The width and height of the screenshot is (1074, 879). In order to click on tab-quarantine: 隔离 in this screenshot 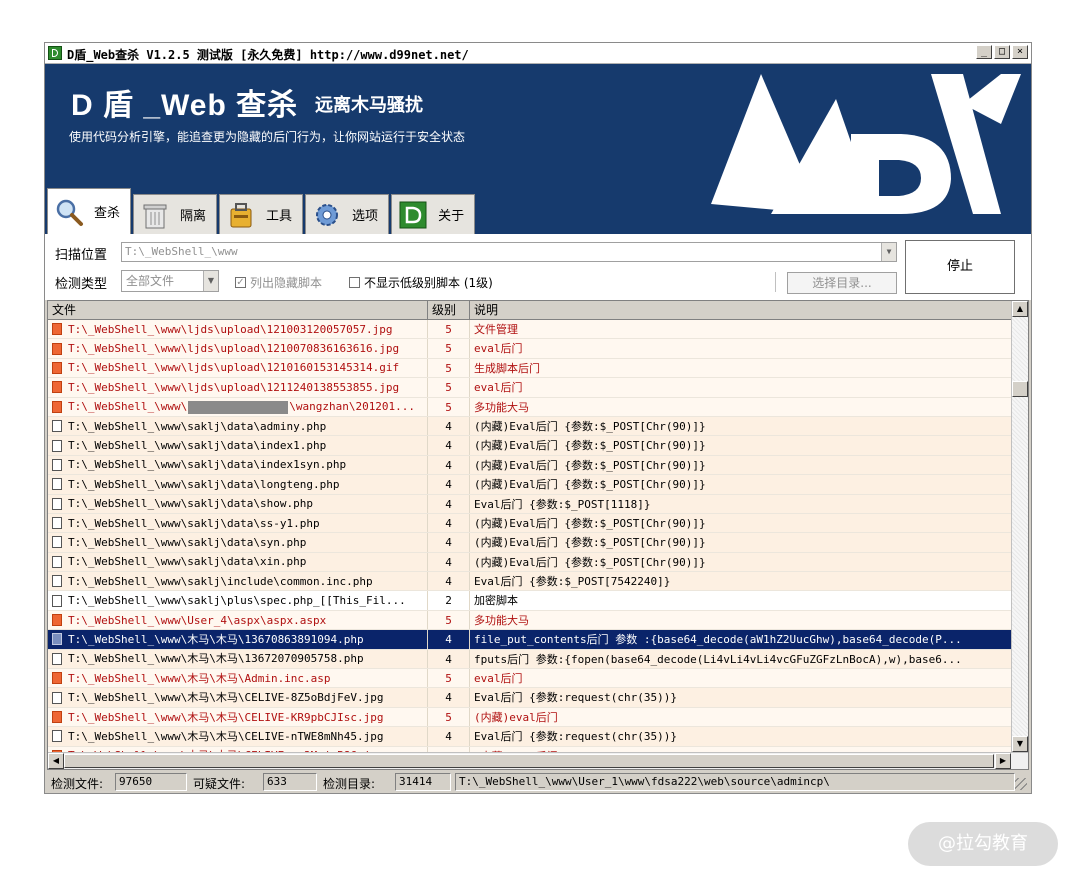, I will do `click(175, 214)`.